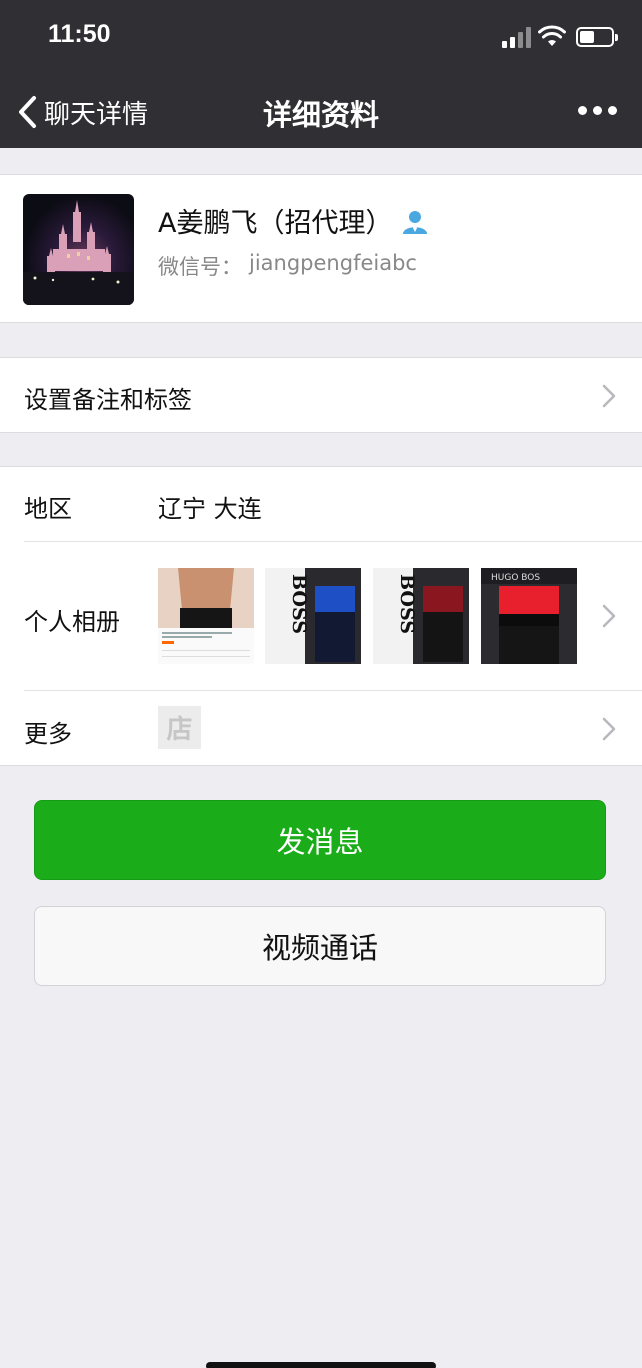 The height and width of the screenshot is (1368, 642). I want to click on send-message-button: 发消息, so click(320, 840).